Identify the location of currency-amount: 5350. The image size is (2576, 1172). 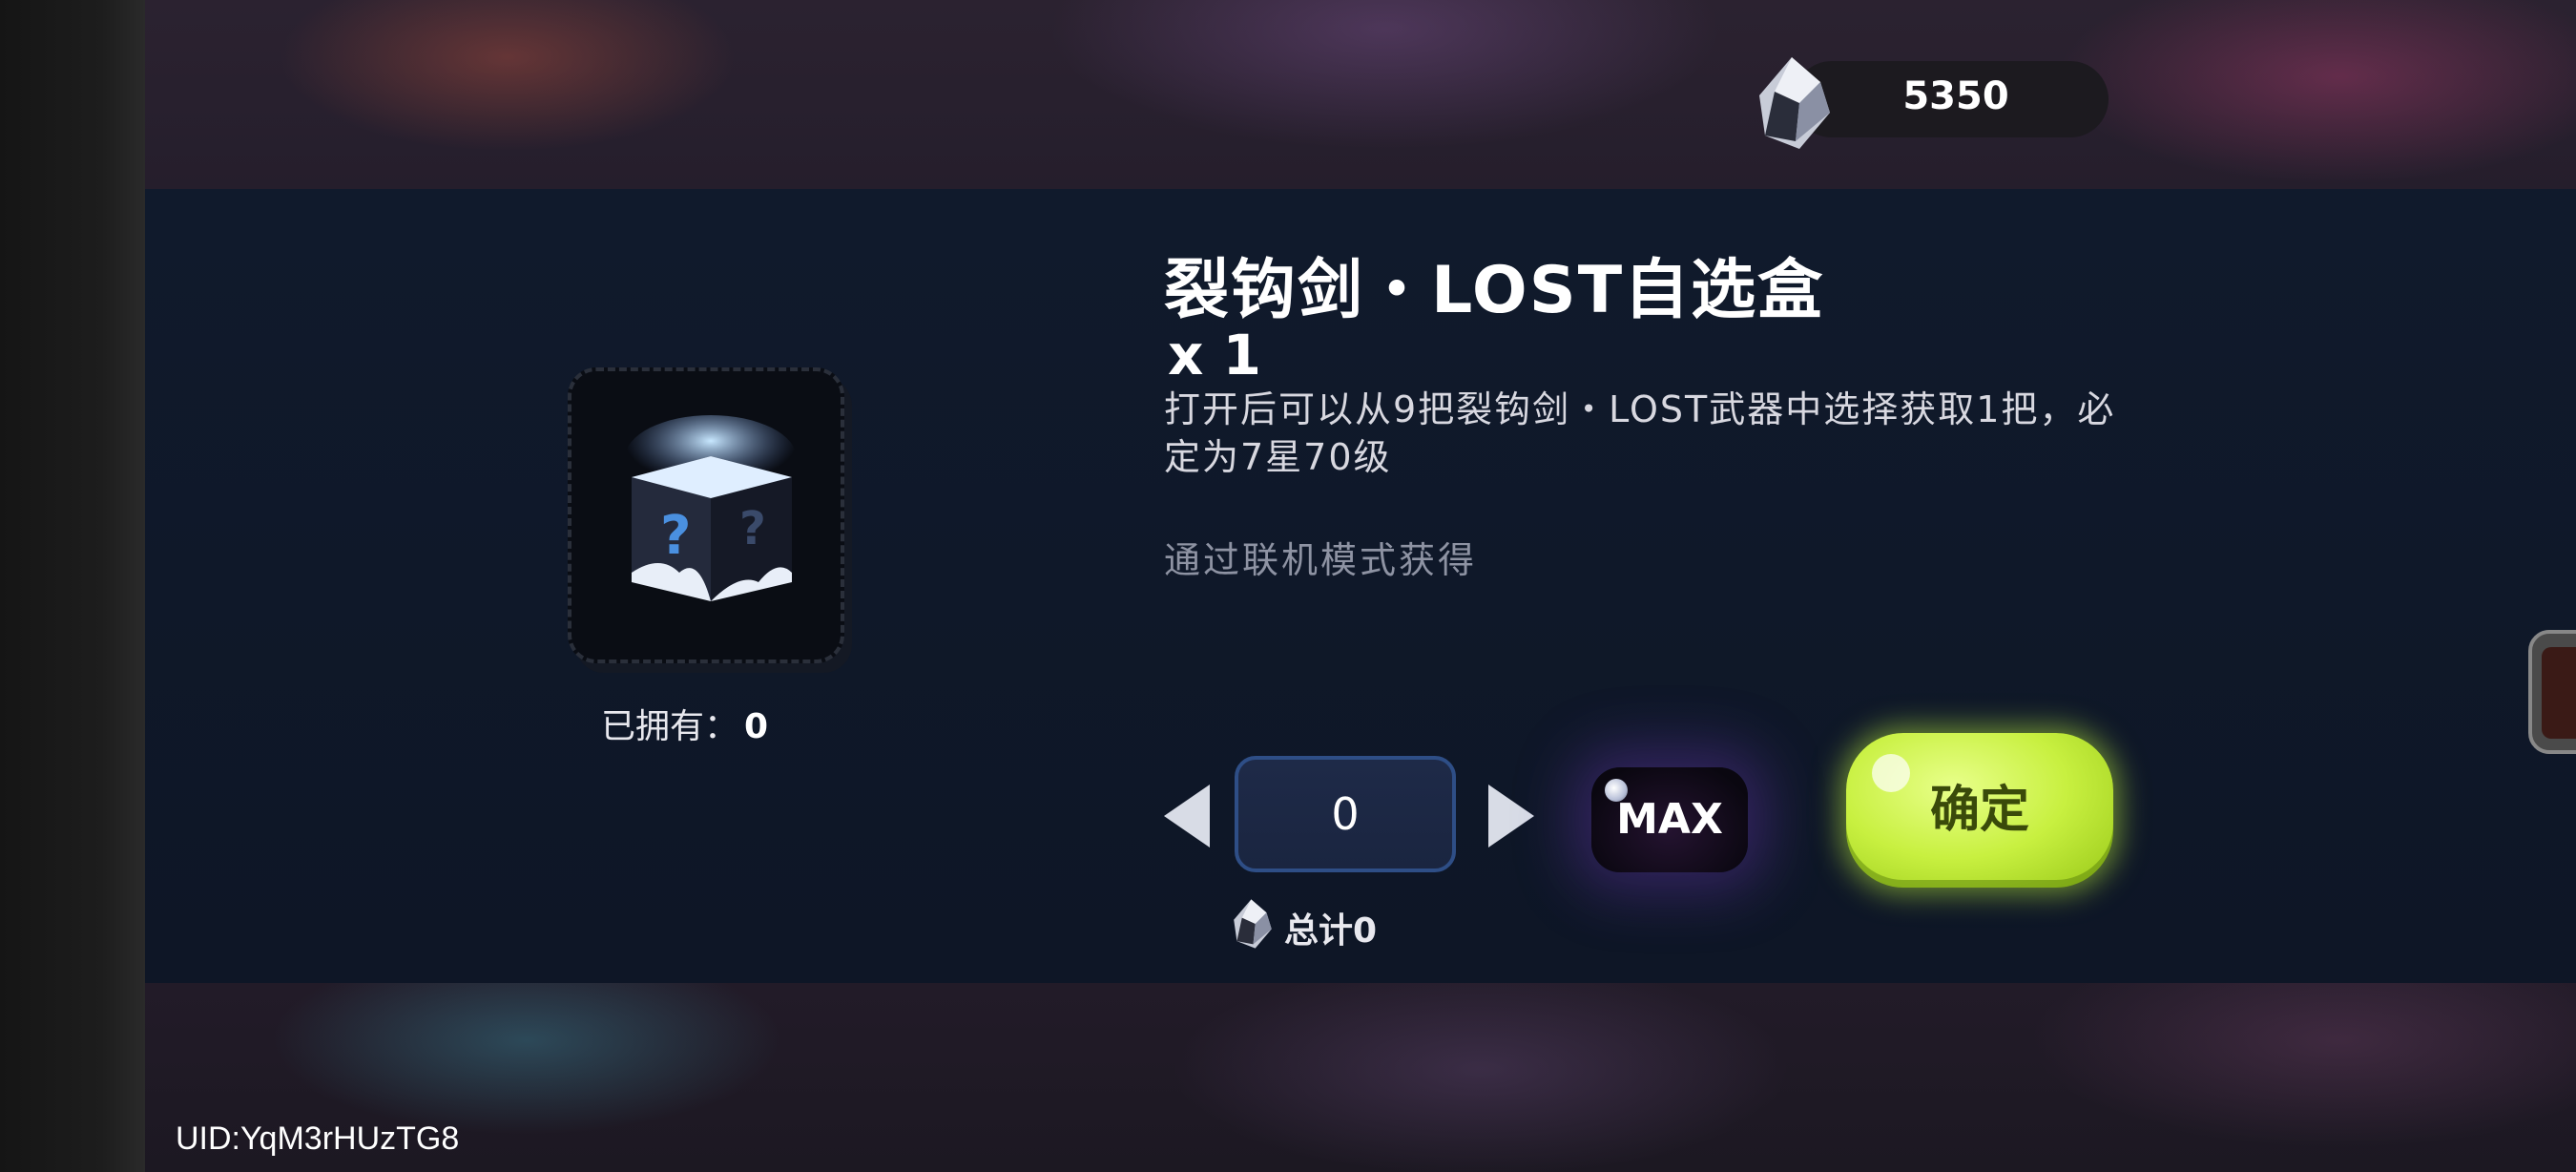
(1955, 96).